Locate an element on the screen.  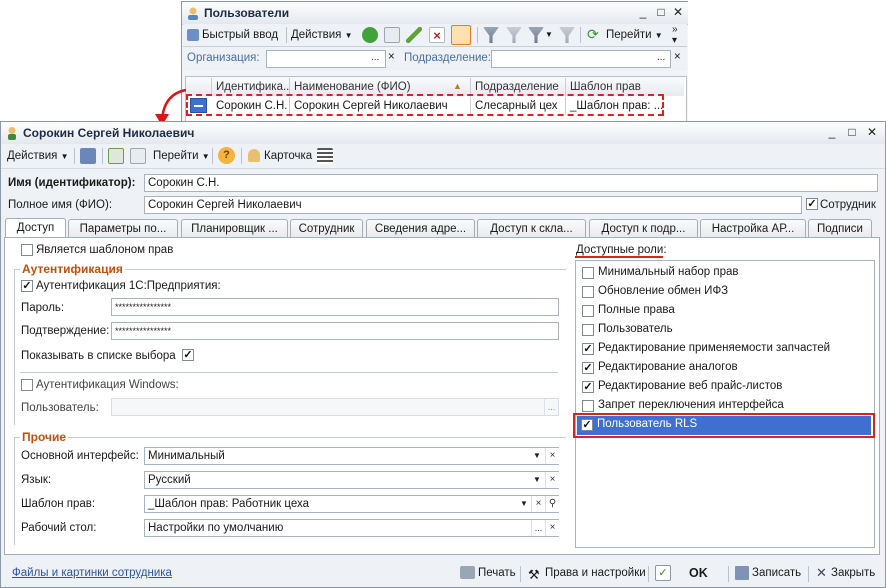
language-clear-button: × is located at coordinates (552, 480).